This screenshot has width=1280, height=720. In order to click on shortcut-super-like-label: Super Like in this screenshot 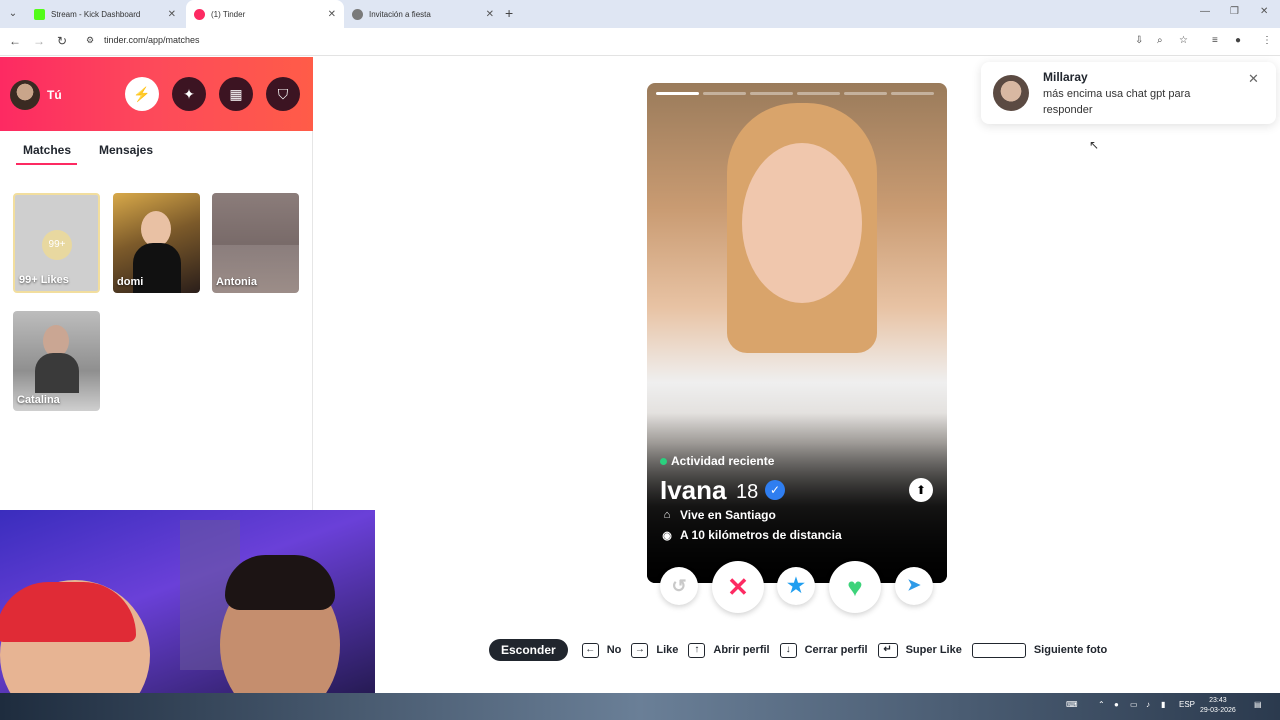, I will do `click(933, 650)`.